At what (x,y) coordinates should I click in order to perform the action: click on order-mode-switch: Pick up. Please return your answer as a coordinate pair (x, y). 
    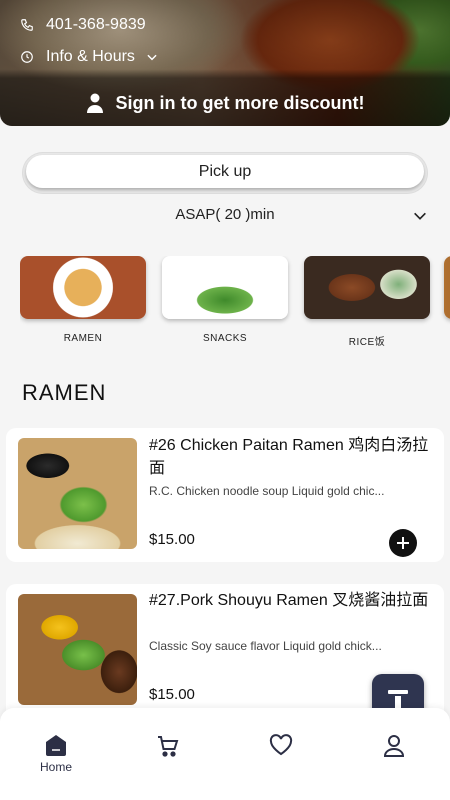
    Looking at the image, I should click on (225, 173).